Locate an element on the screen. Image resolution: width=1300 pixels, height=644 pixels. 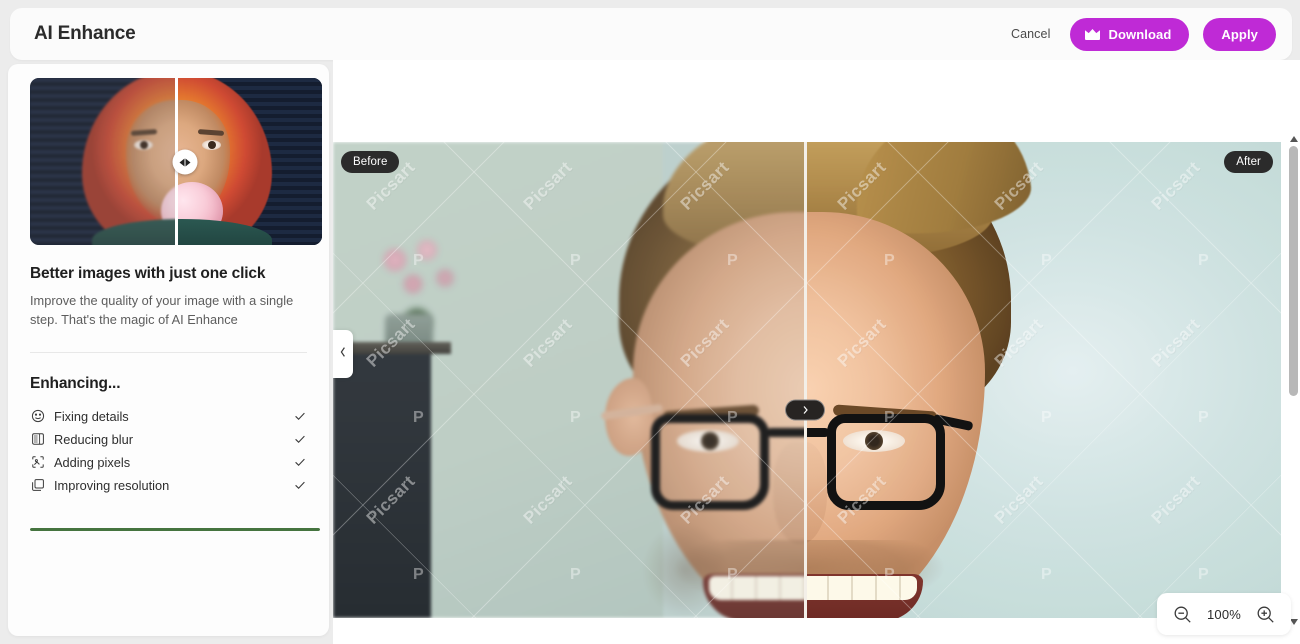
before-label-badge: Before is located at coordinates (370, 162).